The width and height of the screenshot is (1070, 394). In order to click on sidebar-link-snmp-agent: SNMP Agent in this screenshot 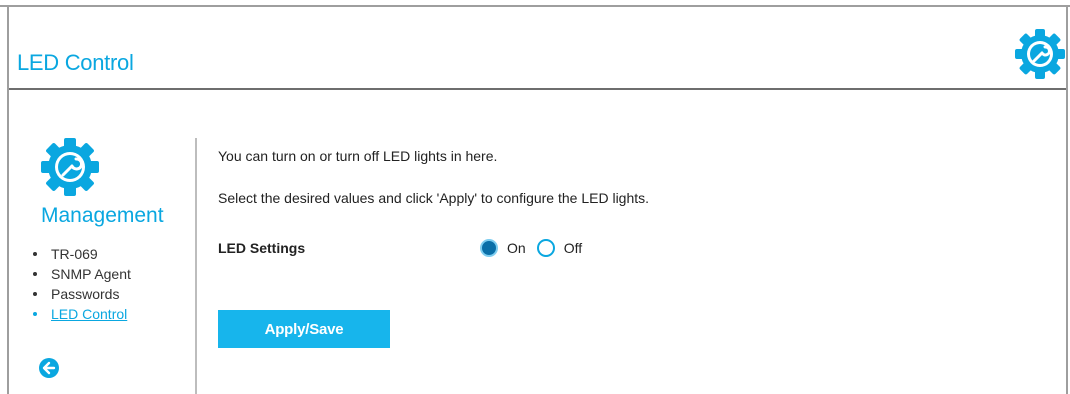, I will do `click(91, 274)`.